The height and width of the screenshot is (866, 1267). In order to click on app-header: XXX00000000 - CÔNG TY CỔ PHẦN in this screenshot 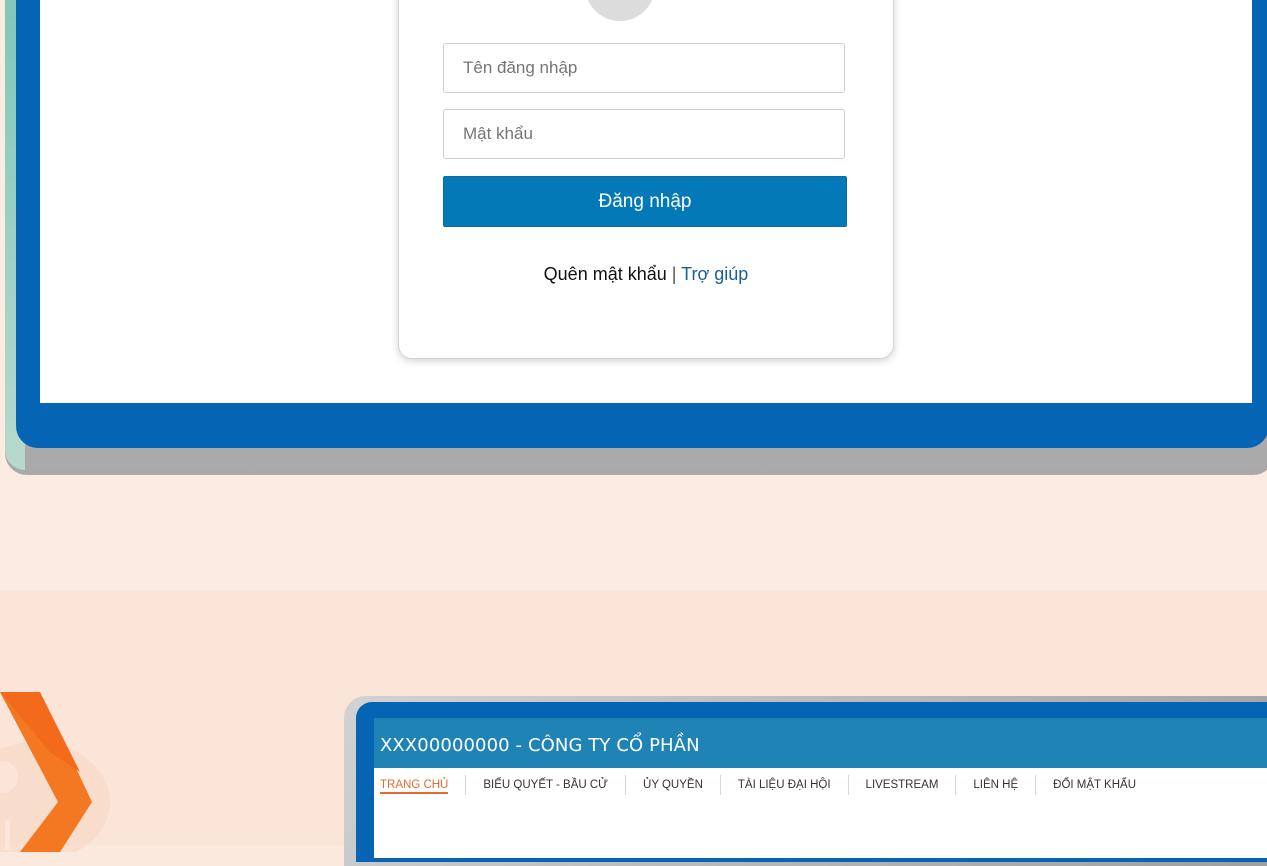, I will do `click(820, 743)`.